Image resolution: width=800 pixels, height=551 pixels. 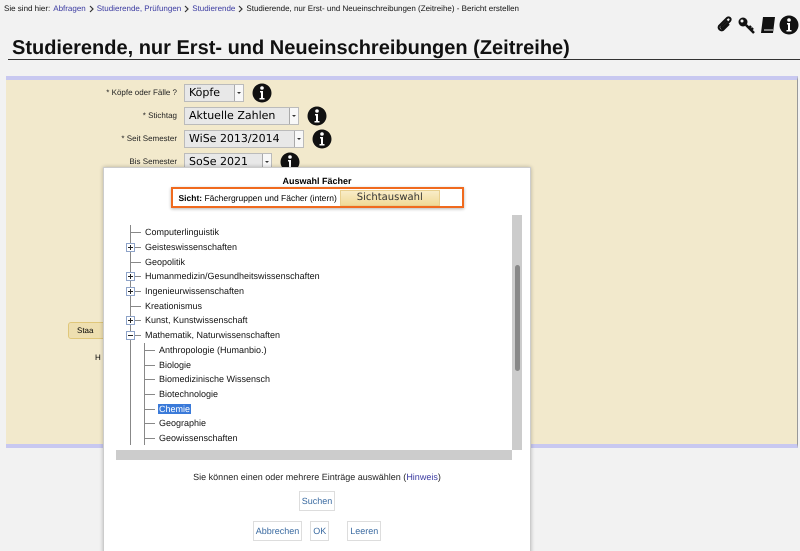 What do you see at coordinates (317, 181) in the screenshot?
I see `dialog-title: Auswahl Fächer` at bounding box center [317, 181].